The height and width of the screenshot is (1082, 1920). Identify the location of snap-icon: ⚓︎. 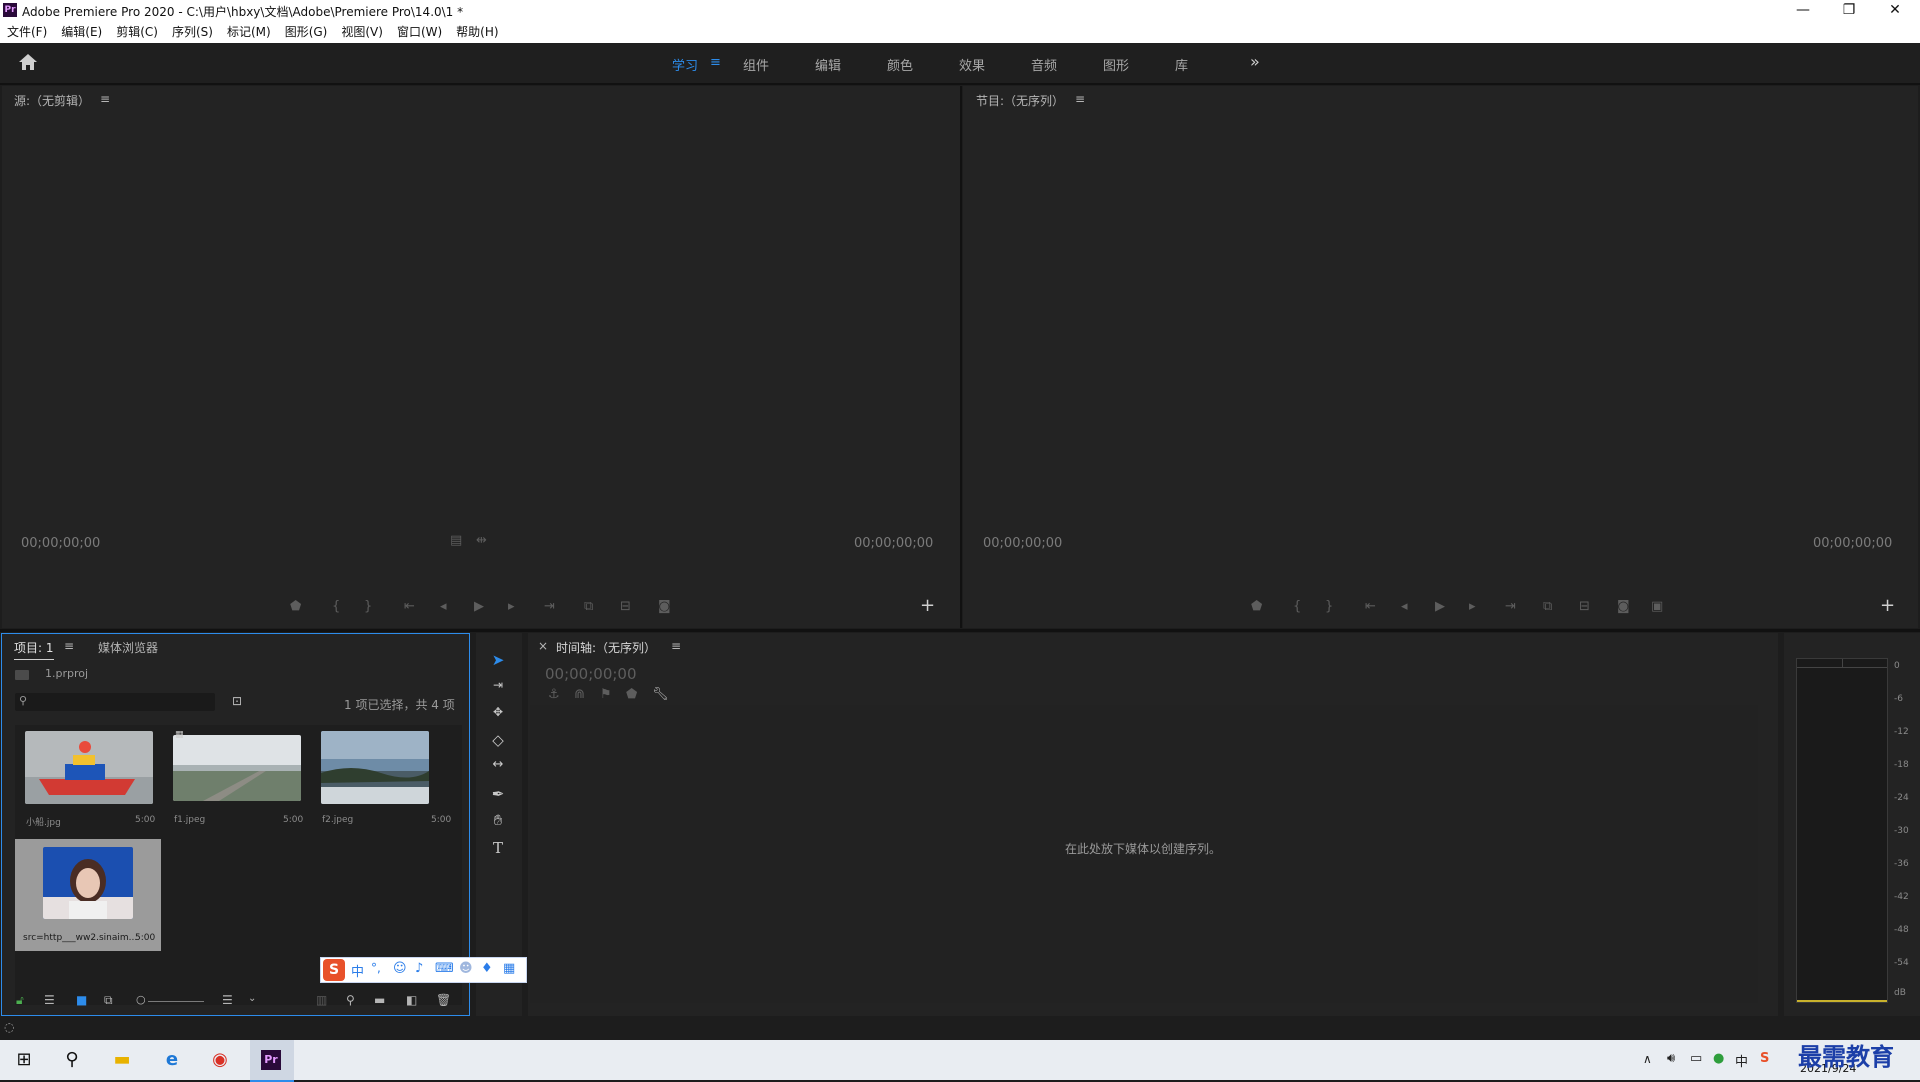
(554, 694).